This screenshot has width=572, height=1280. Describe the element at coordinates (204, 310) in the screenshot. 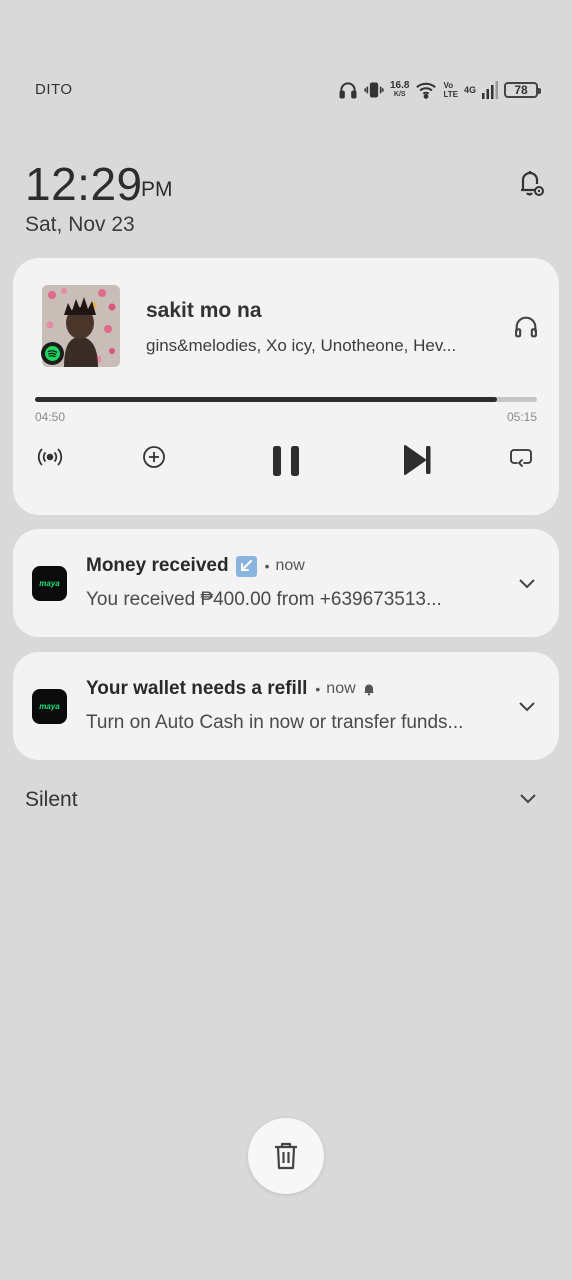

I see `track-title: sakit mo na` at that location.